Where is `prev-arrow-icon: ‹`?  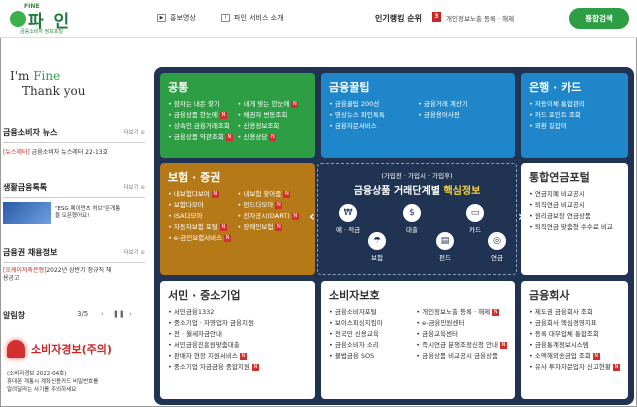 prev-arrow-icon: ‹ is located at coordinates (312, 217).